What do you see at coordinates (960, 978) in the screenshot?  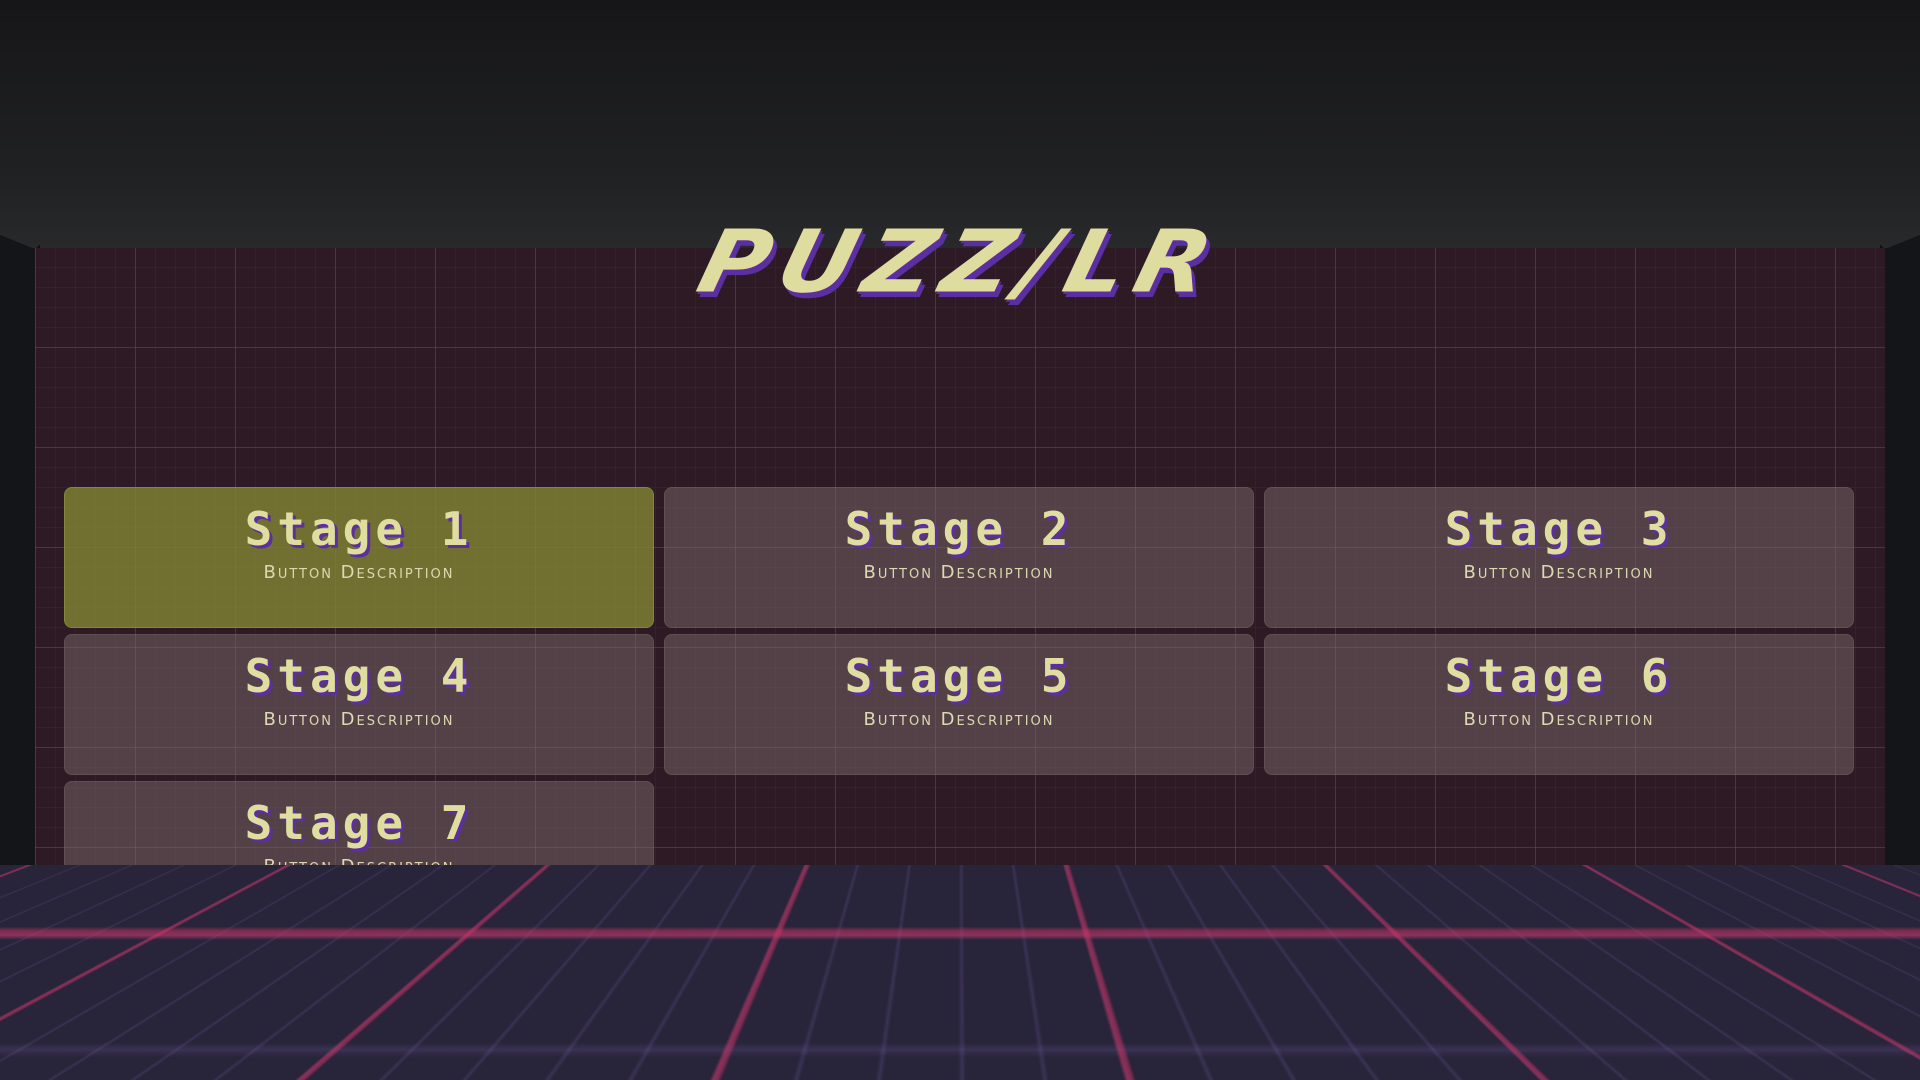 I see `solo-menu-button: Solo Menu` at bounding box center [960, 978].